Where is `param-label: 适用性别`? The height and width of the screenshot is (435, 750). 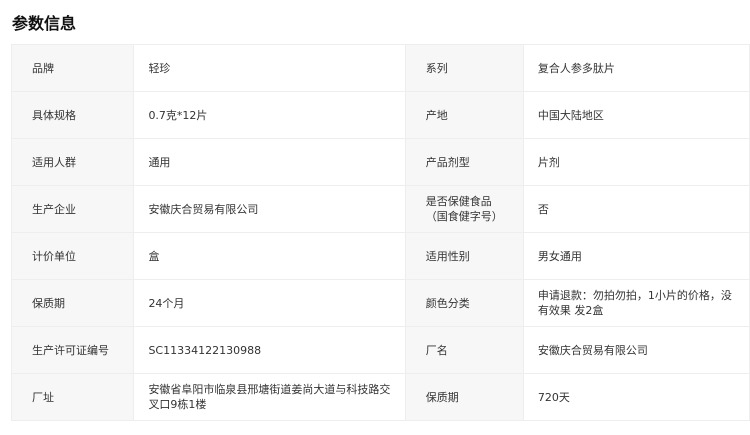
param-label: 适用性别 is located at coordinates (464, 256).